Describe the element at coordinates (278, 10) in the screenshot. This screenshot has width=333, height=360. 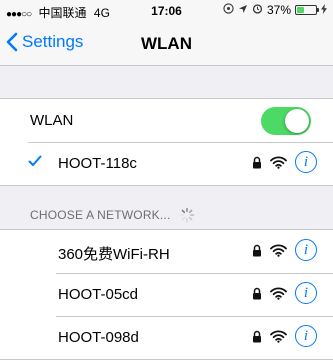
I see `battery-percent: 37%` at that location.